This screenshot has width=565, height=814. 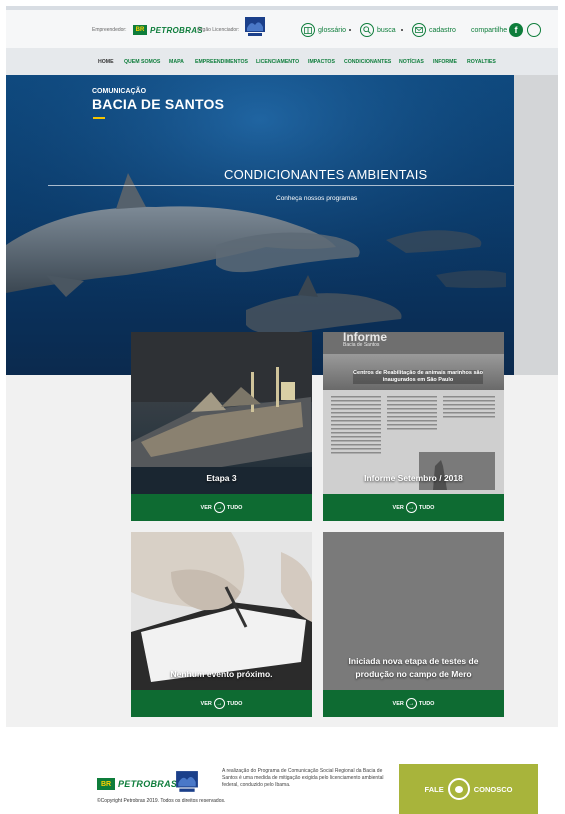 I want to click on footer-ibama-logo-icon, so click(x=187, y=782).